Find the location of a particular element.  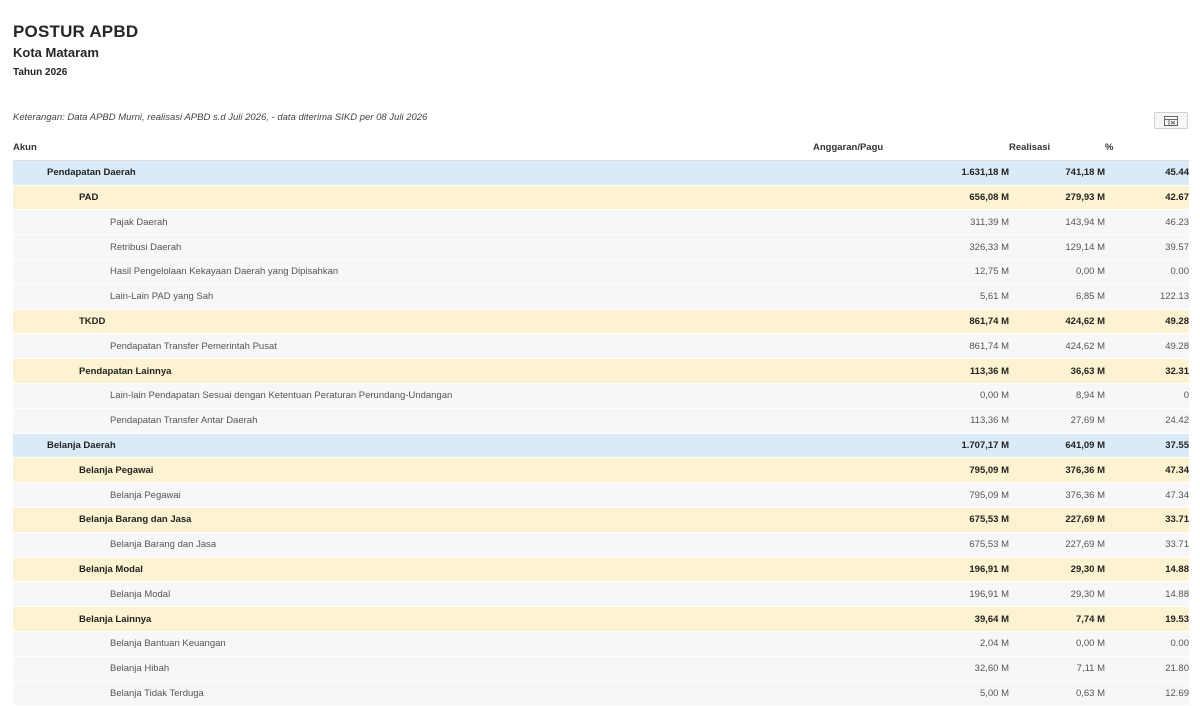

cell-realisasi: 36,63 M is located at coordinates (1057, 371).